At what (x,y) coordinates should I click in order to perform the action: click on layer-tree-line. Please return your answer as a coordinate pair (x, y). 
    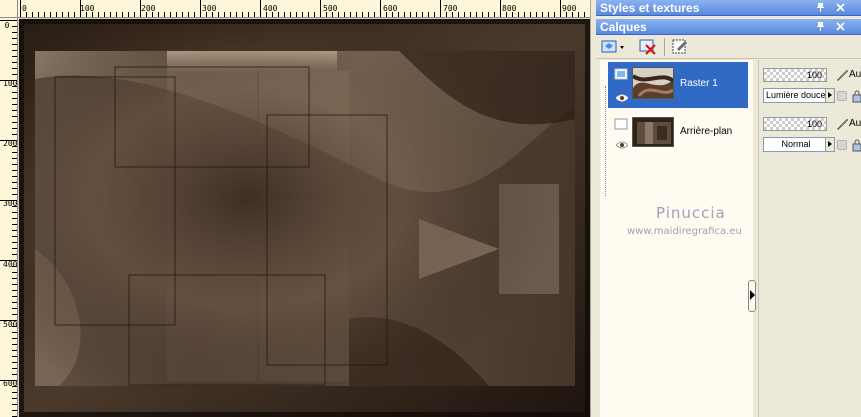
    Looking at the image, I should click on (605, 141).